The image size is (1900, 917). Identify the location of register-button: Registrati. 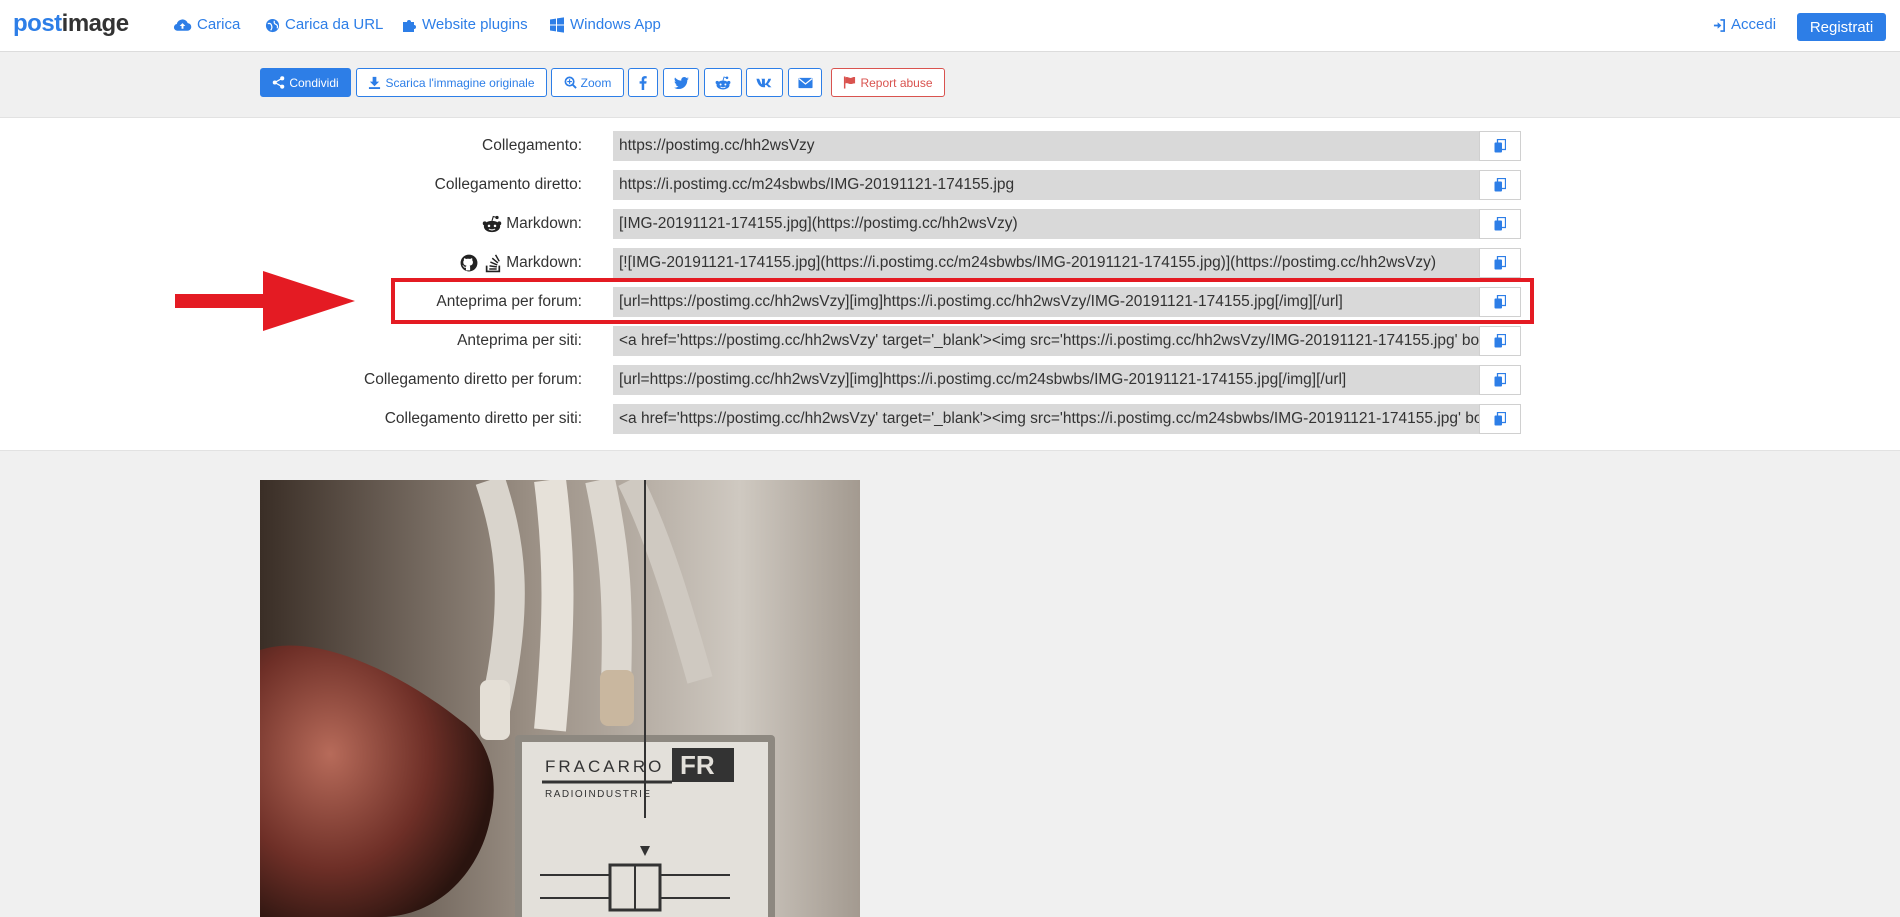
(1841, 27).